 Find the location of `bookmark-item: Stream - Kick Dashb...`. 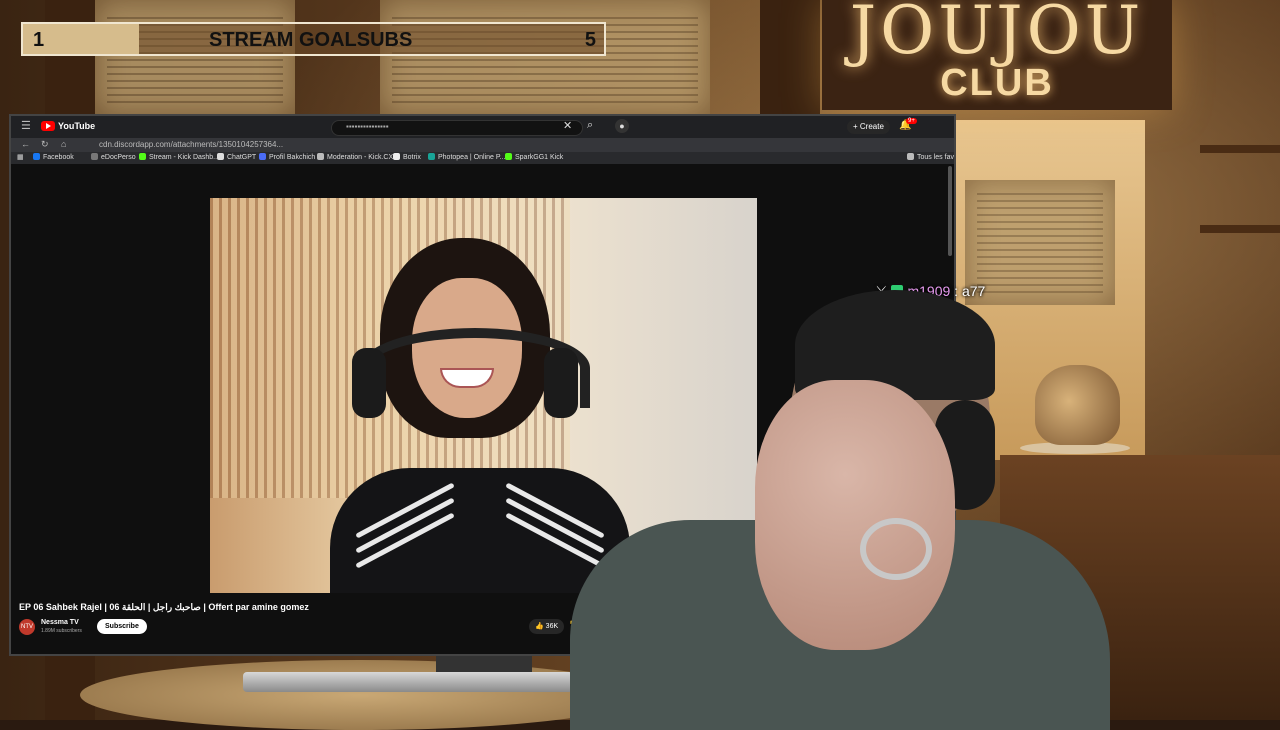

bookmark-item: Stream - Kick Dashb... is located at coordinates (179, 157).